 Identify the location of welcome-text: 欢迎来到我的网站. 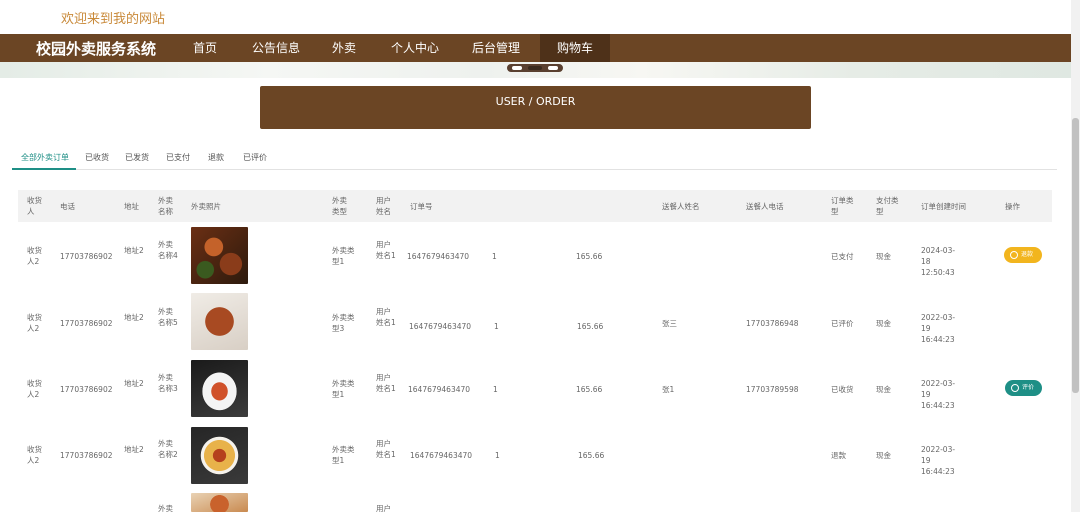
(113, 19).